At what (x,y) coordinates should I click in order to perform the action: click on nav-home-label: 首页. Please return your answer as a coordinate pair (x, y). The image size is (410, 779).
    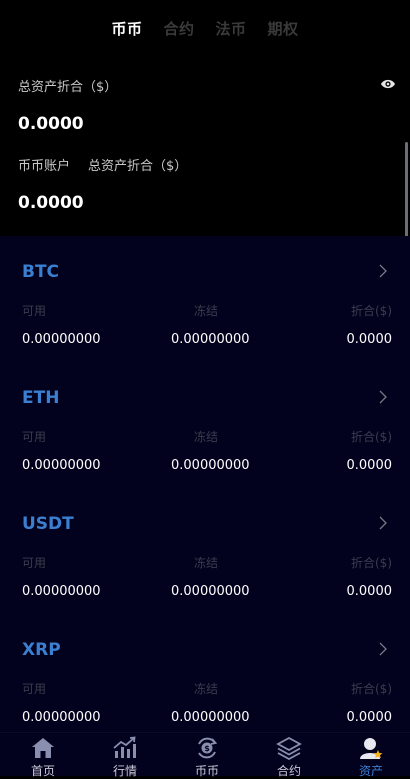
    Looking at the image, I should click on (42, 771).